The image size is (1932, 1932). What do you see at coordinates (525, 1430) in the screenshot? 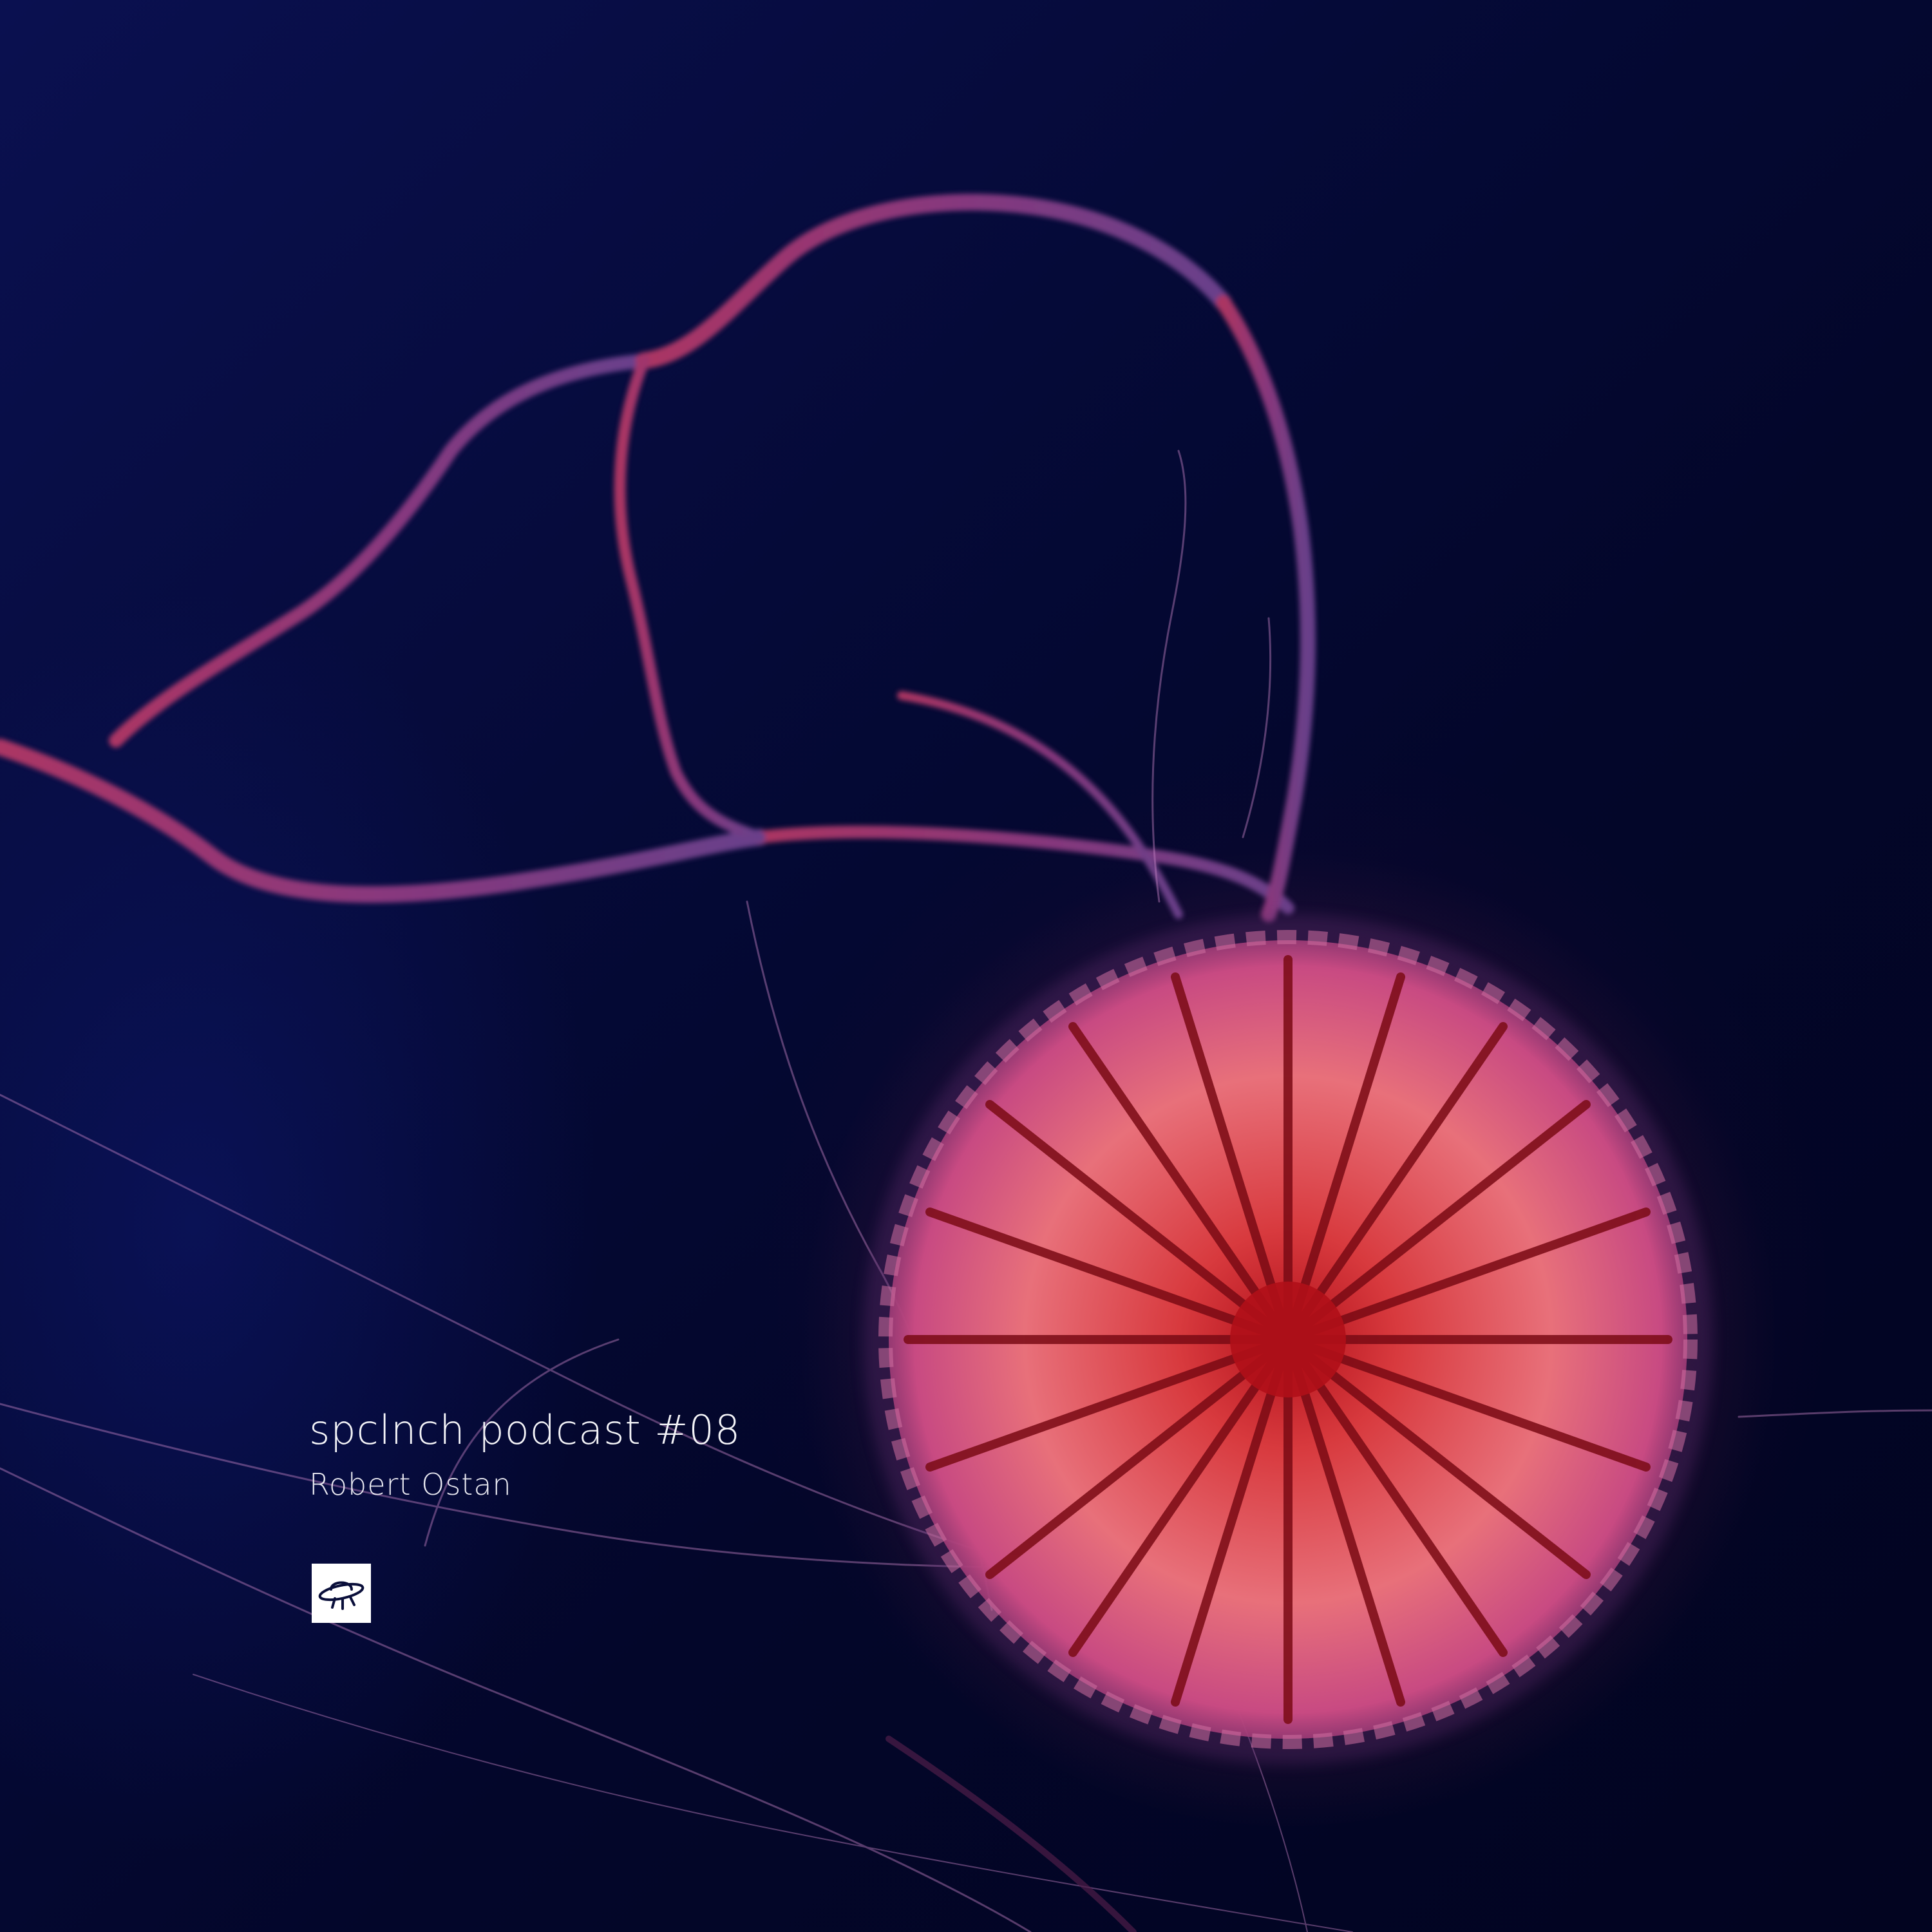
I see `episode-title: spclnch podcast #08` at bounding box center [525, 1430].